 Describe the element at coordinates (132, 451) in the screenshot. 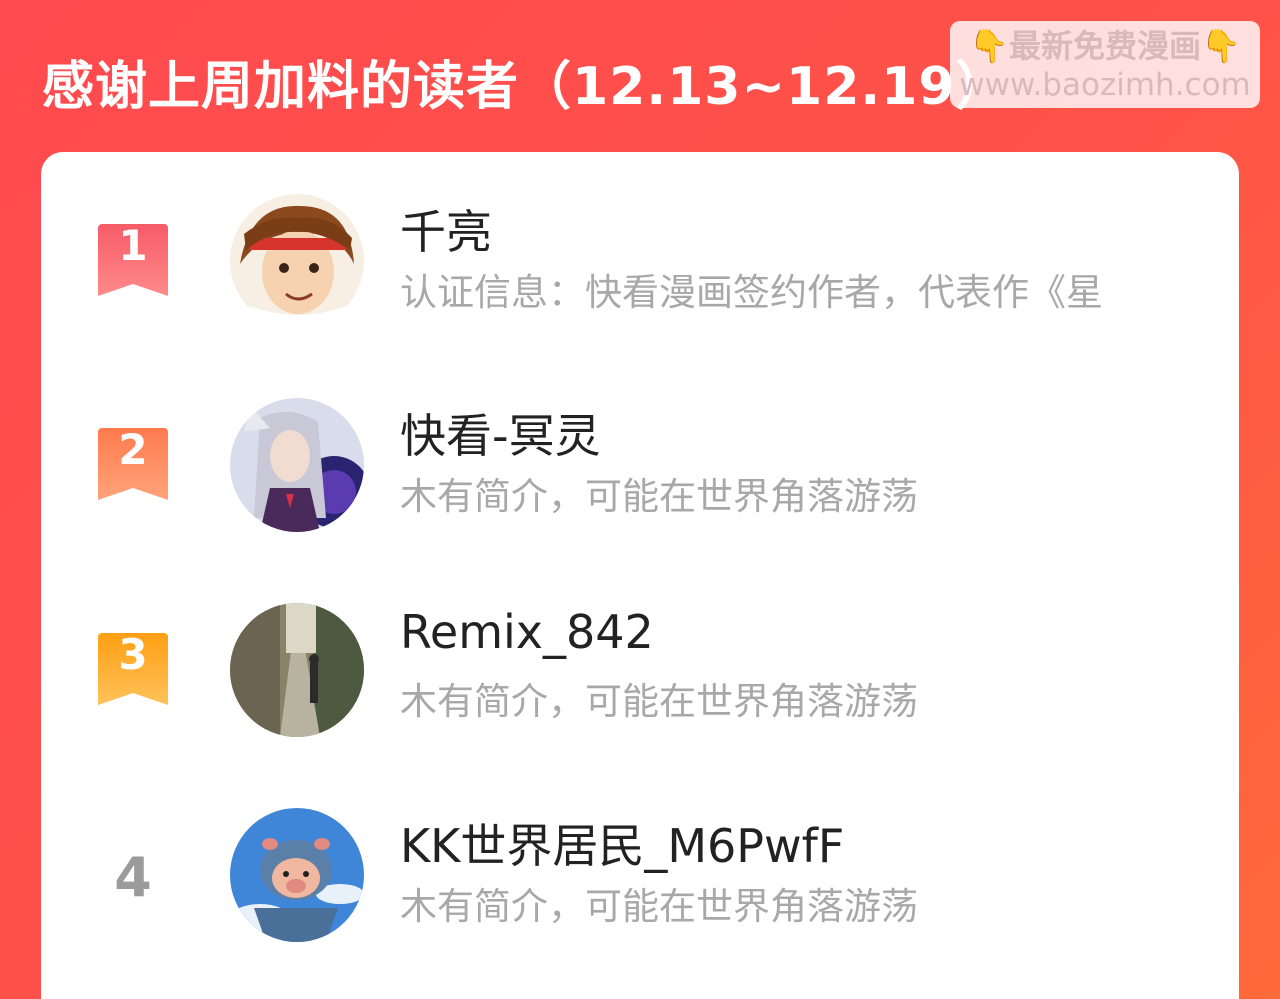

I see `rank-number: 2` at that location.